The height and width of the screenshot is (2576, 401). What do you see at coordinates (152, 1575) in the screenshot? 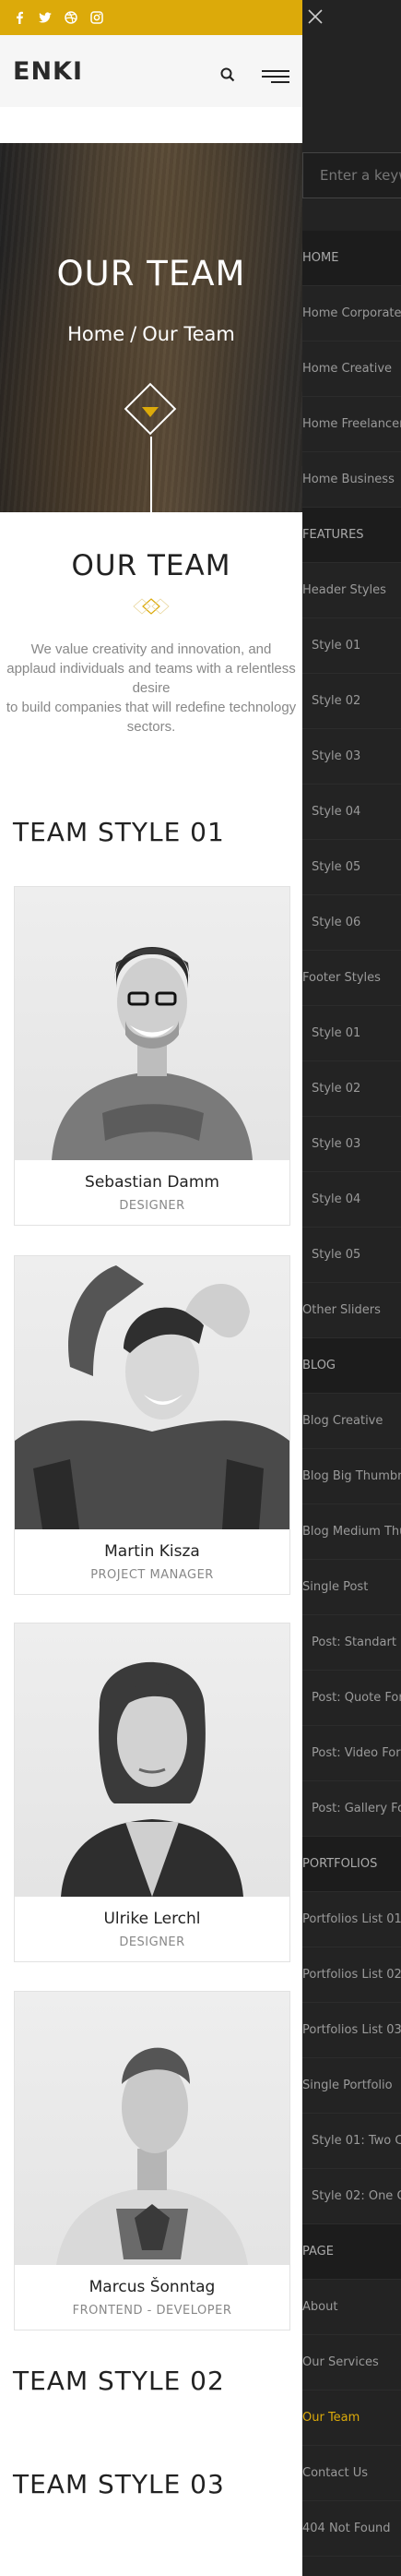
I see `member-role: PROJECT MANAGER` at bounding box center [152, 1575].